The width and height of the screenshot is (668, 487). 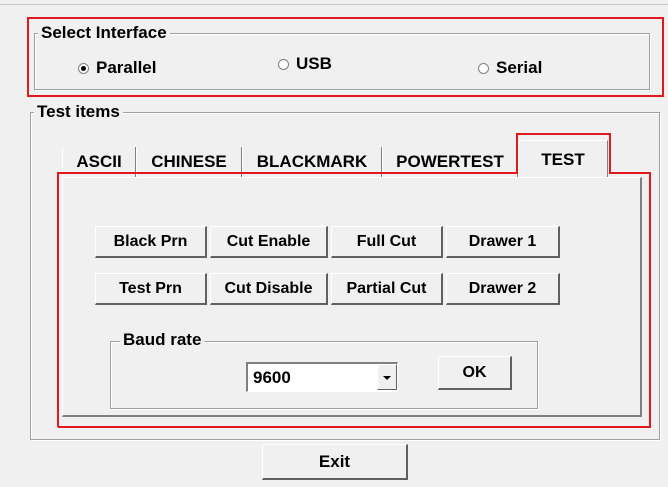 I want to click on ok-button: OK, so click(x=475, y=373).